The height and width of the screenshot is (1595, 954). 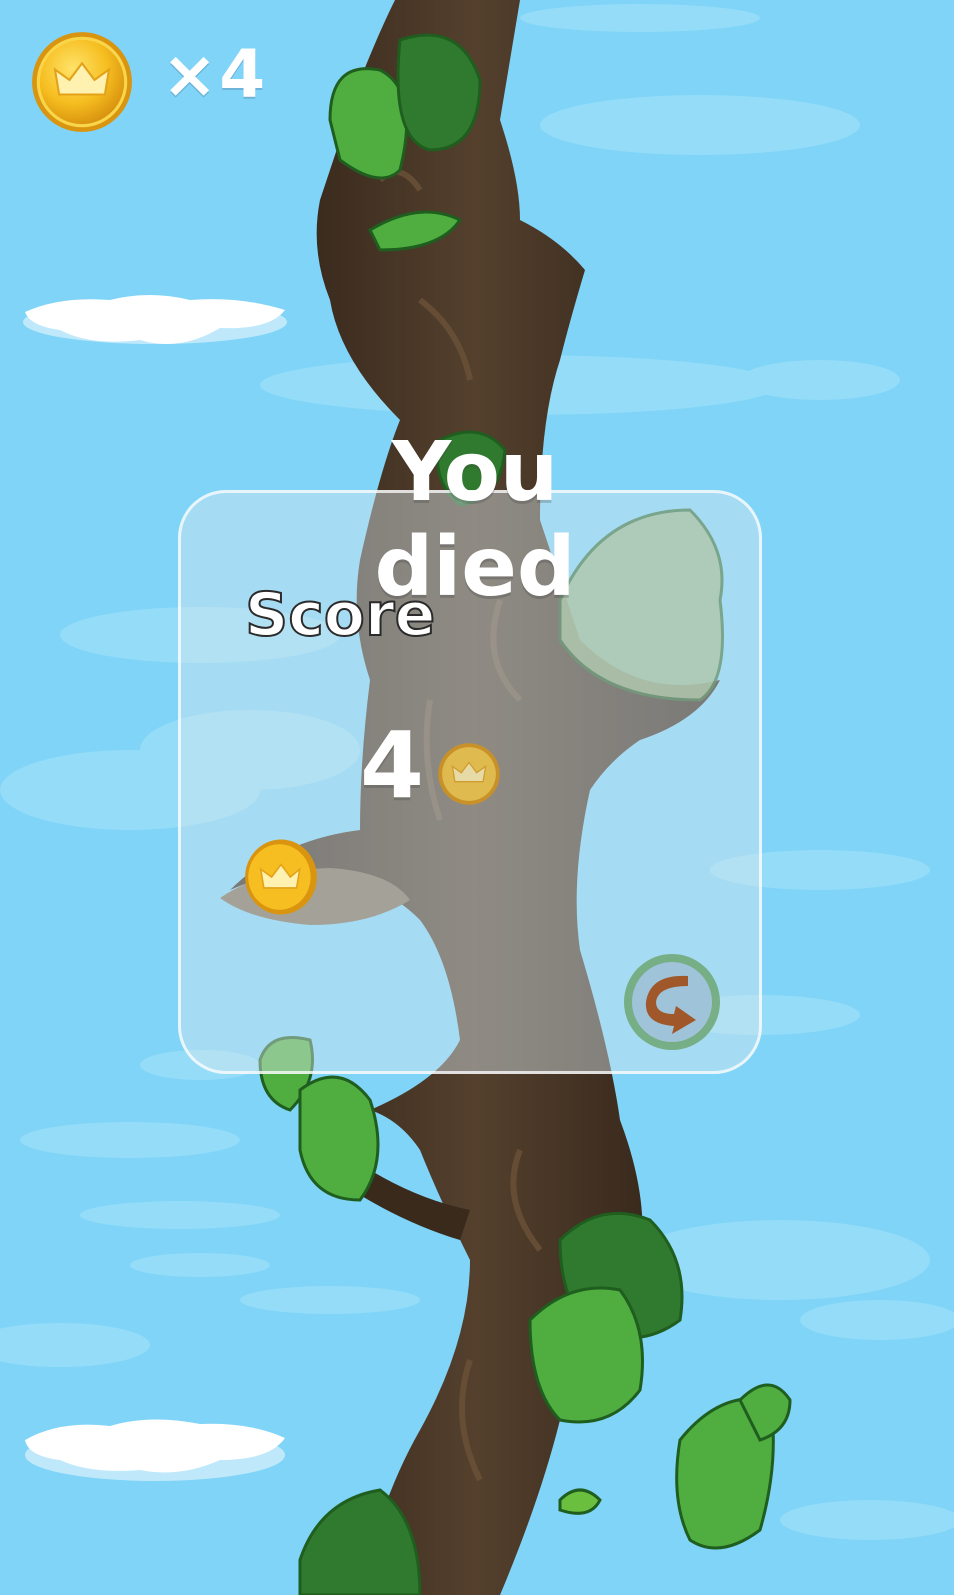 What do you see at coordinates (340, 615) in the screenshot?
I see `score-label: Score` at bounding box center [340, 615].